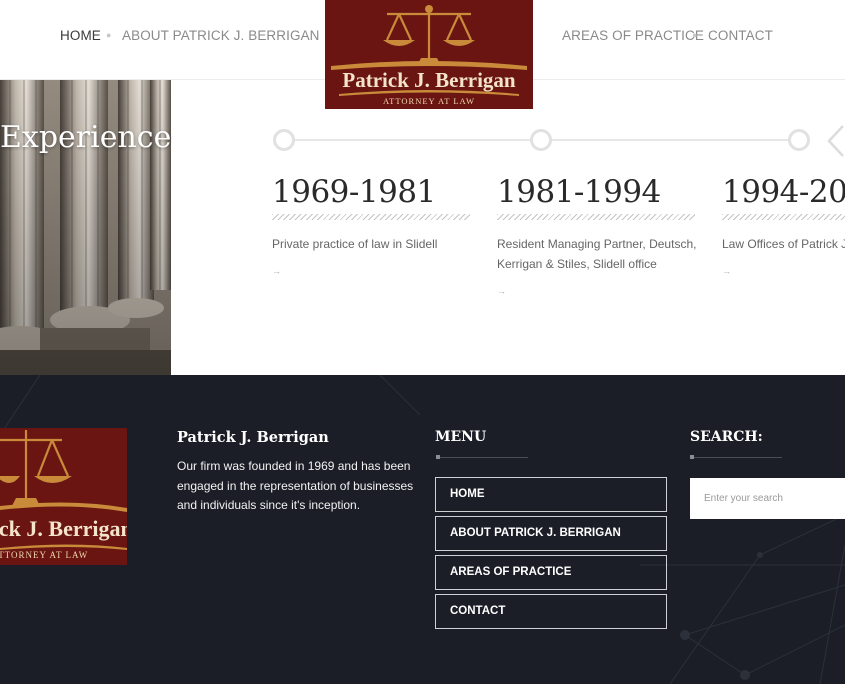  Describe the element at coordinates (633, 35) in the screenshot. I see `nav-areas-of-practice-link: AREAS OF PRACTICE` at that location.